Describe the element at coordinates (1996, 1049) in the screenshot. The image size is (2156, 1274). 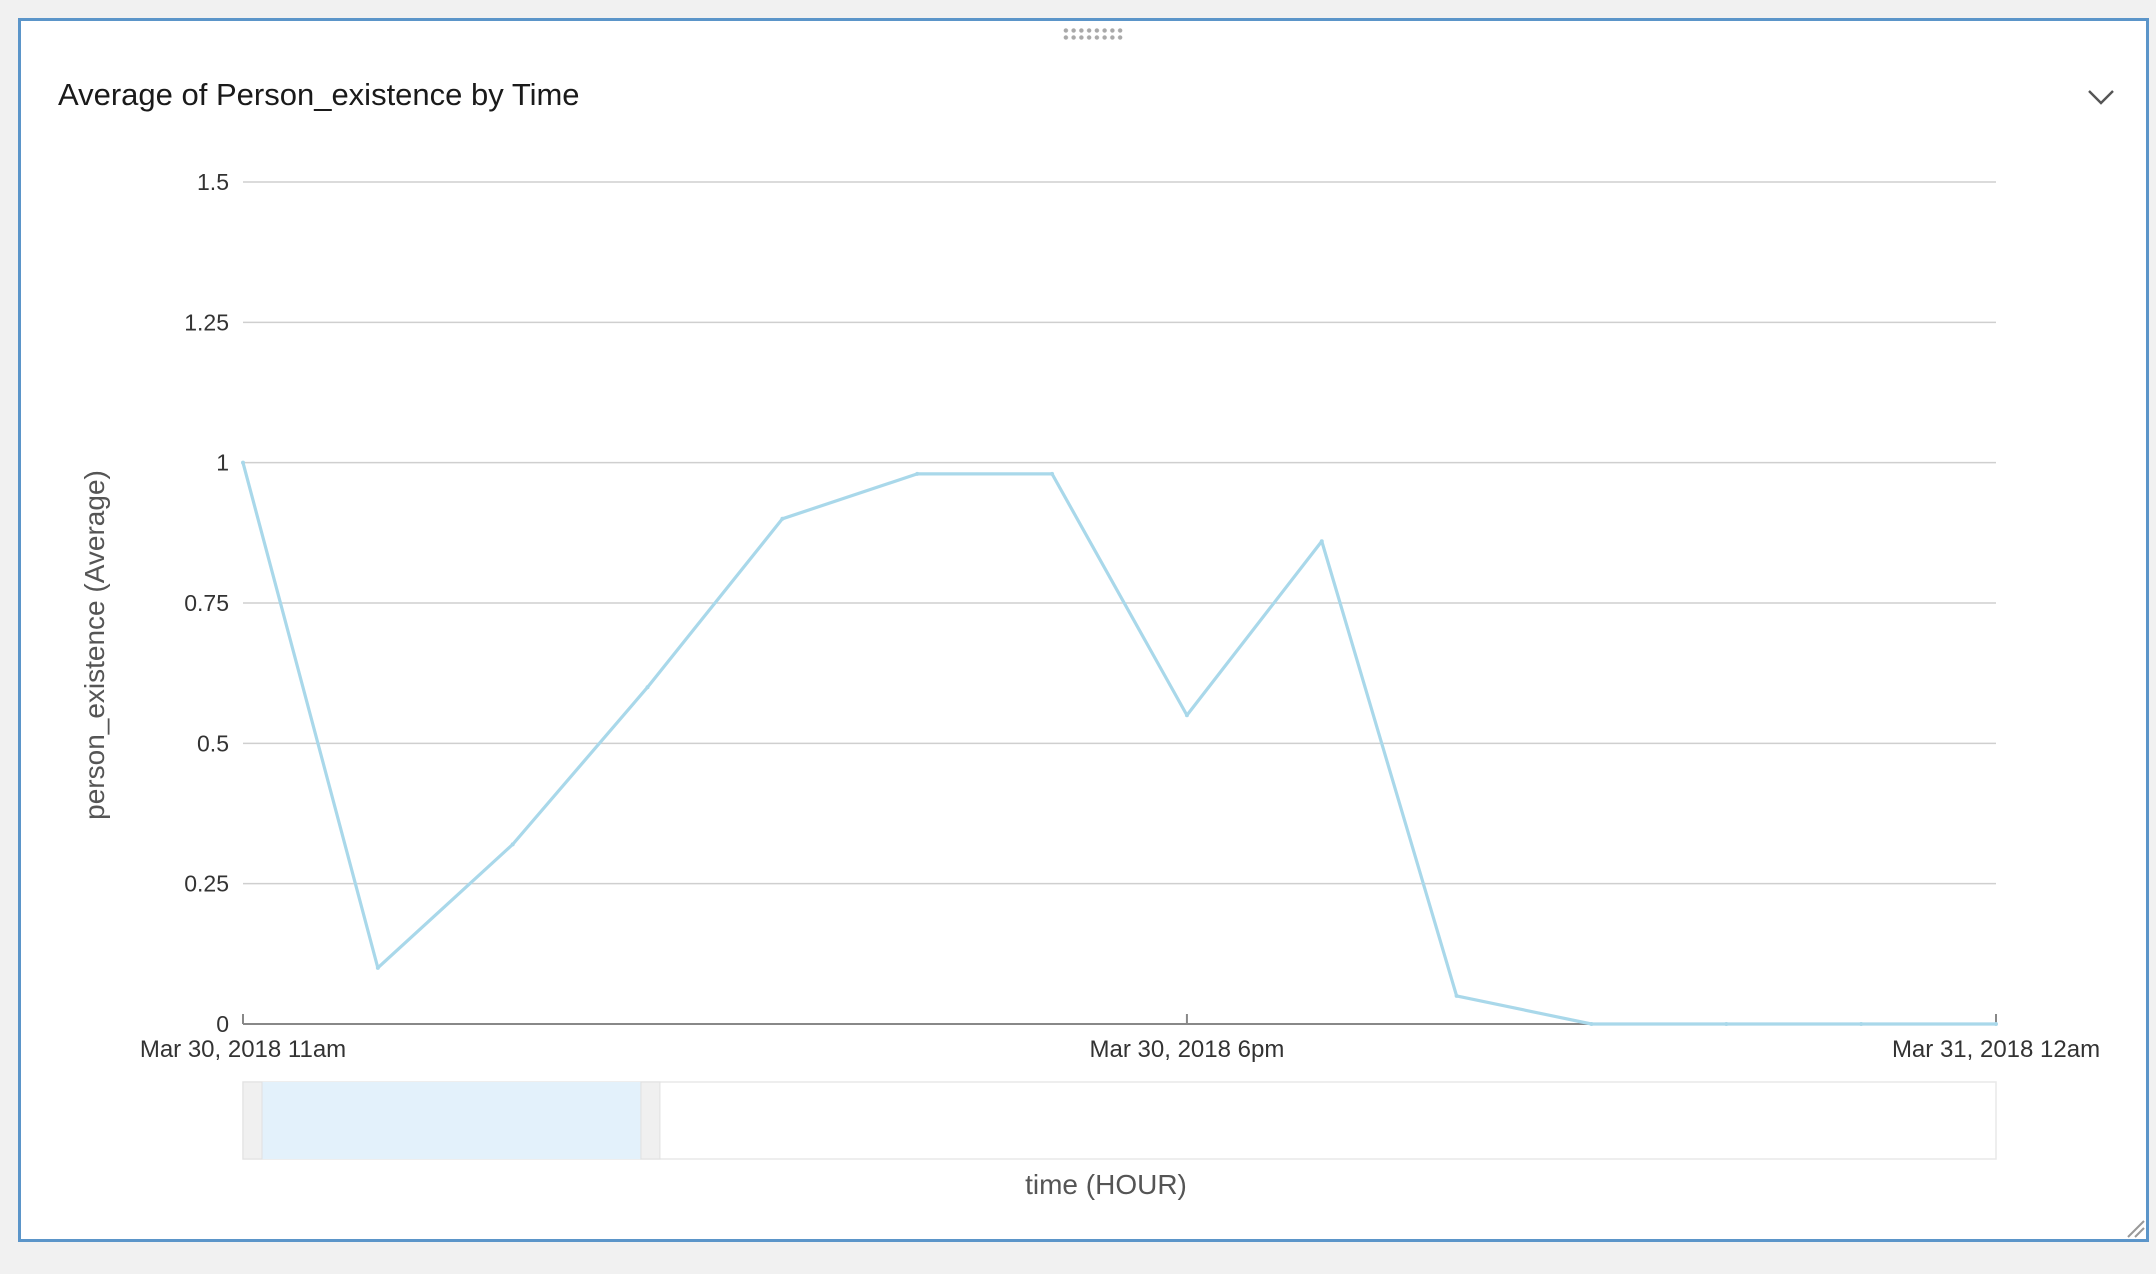
I see `x-tick-label: Mar 31, 2018 12am` at that location.